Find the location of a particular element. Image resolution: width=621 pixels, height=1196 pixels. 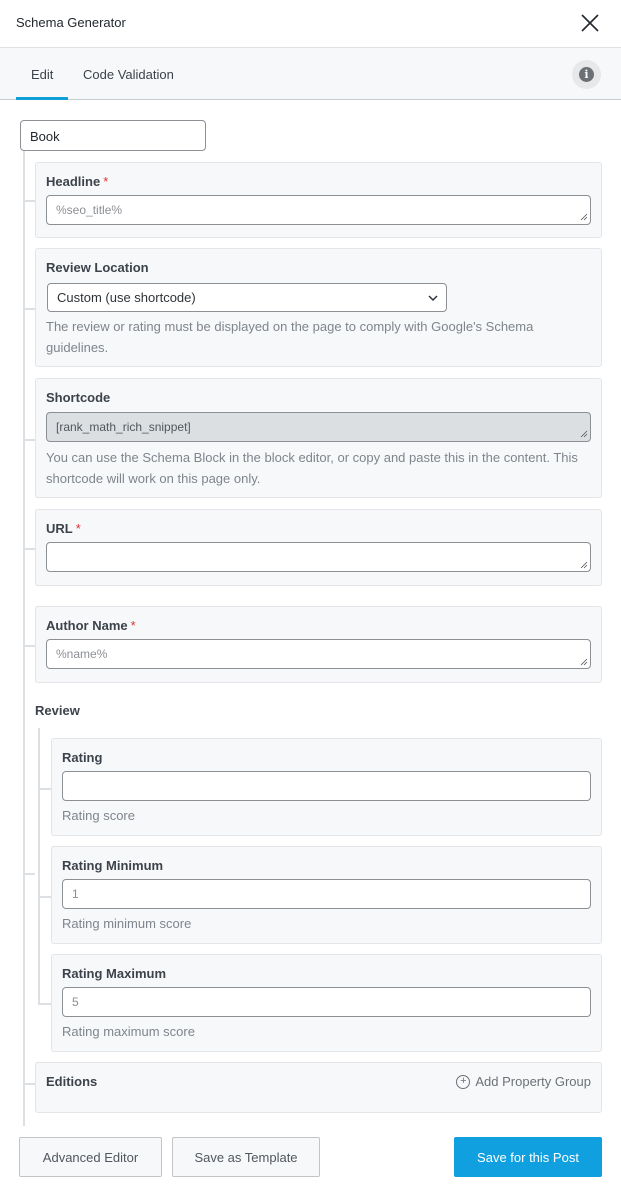

info-icon: i is located at coordinates (586, 74).